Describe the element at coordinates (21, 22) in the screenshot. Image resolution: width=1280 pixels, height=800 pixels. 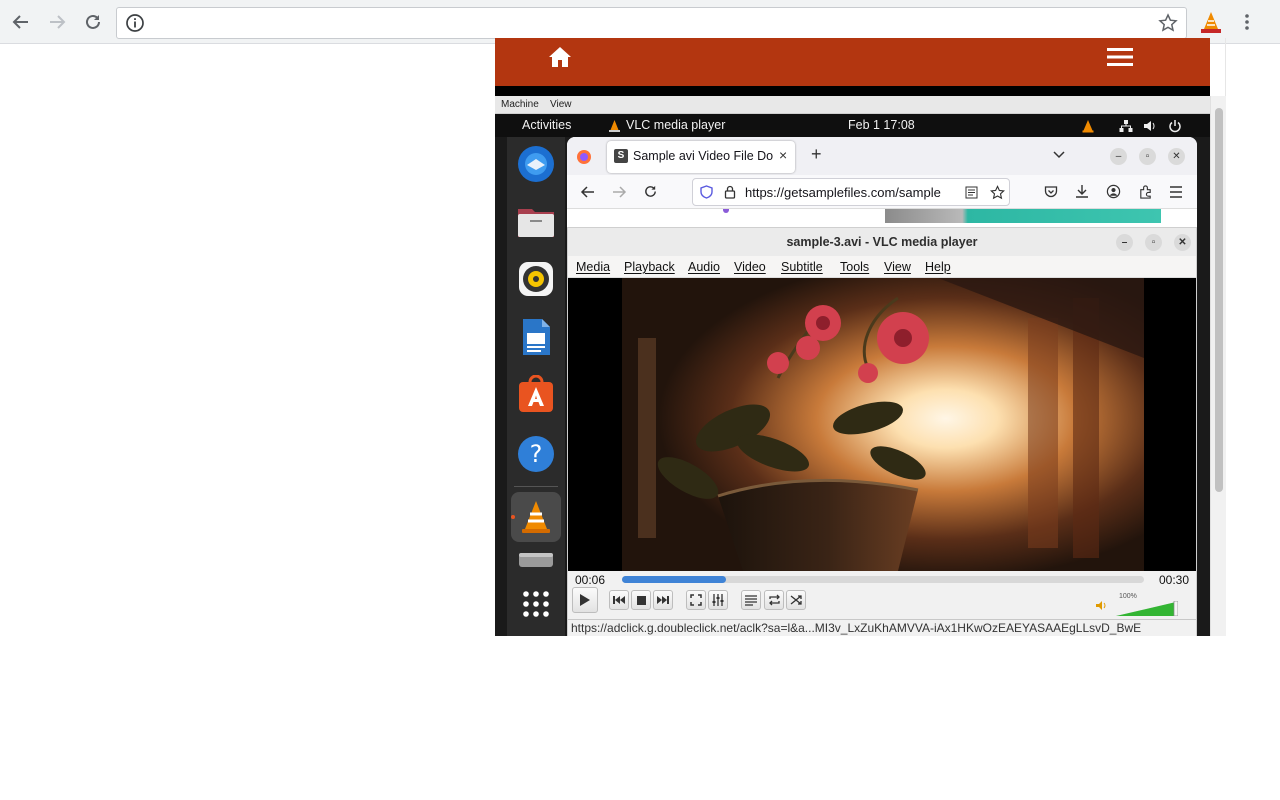
I see `back-button` at that location.